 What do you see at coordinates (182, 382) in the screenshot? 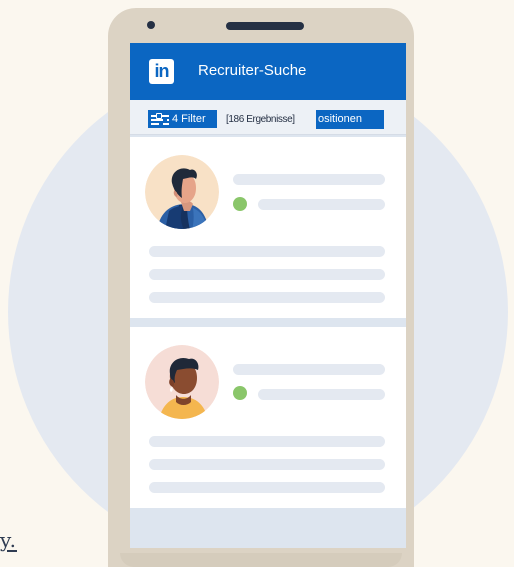
I see `man-in-yellow-shirt-avatar` at bounding box center [182, 382].